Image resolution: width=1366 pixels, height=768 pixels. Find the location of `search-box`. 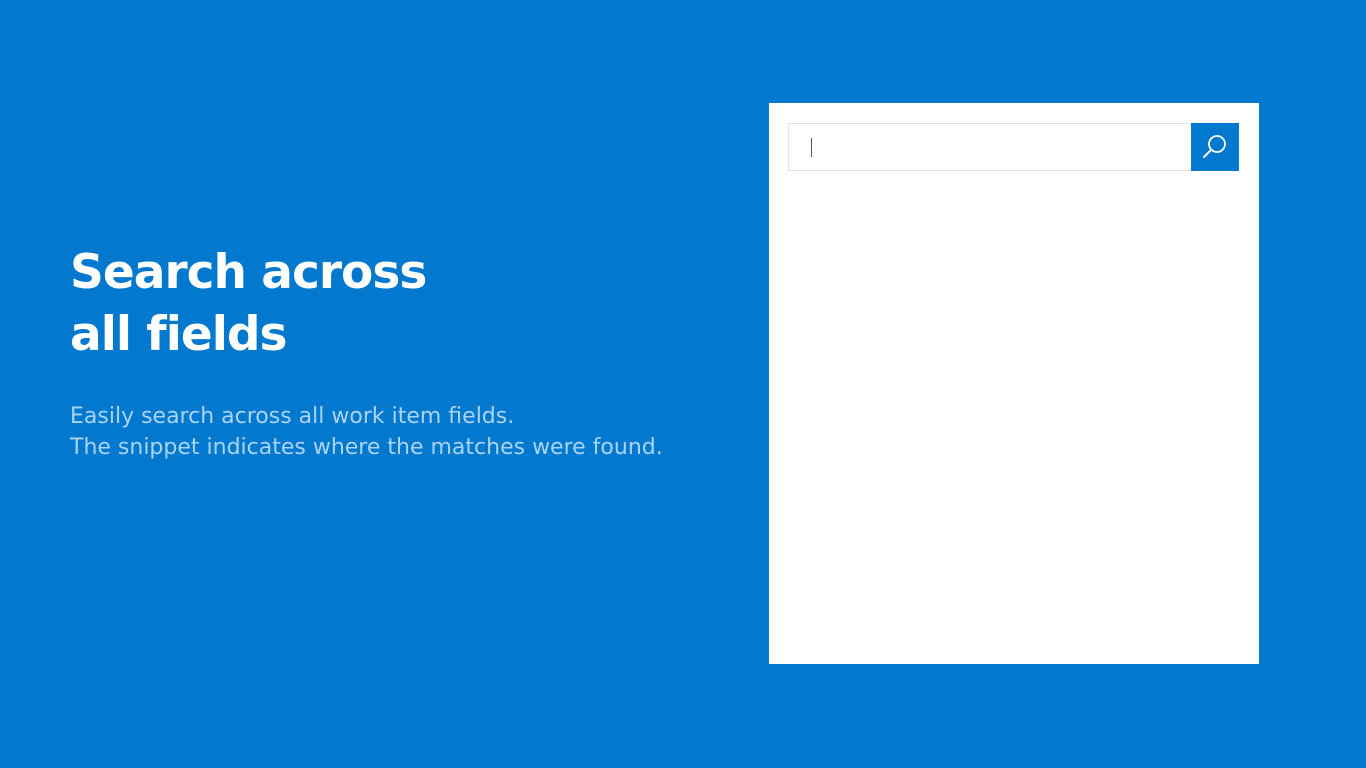

search-box is located at coordinates (1013, 147).